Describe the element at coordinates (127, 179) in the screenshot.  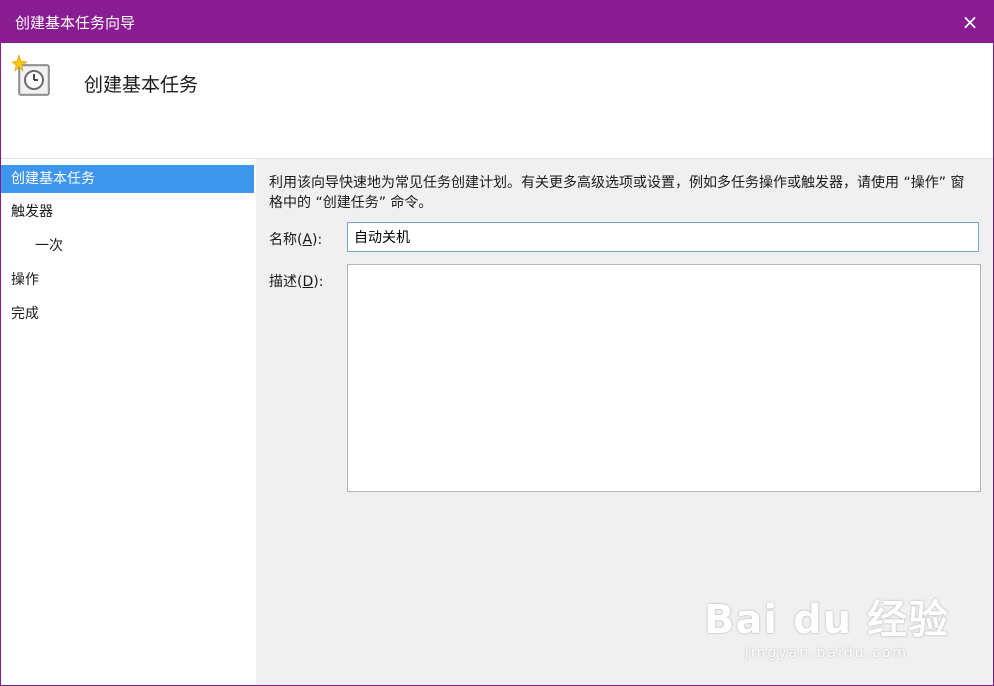
I see `sidebar-item-create-basic-task: 创建基本任务` at that location.